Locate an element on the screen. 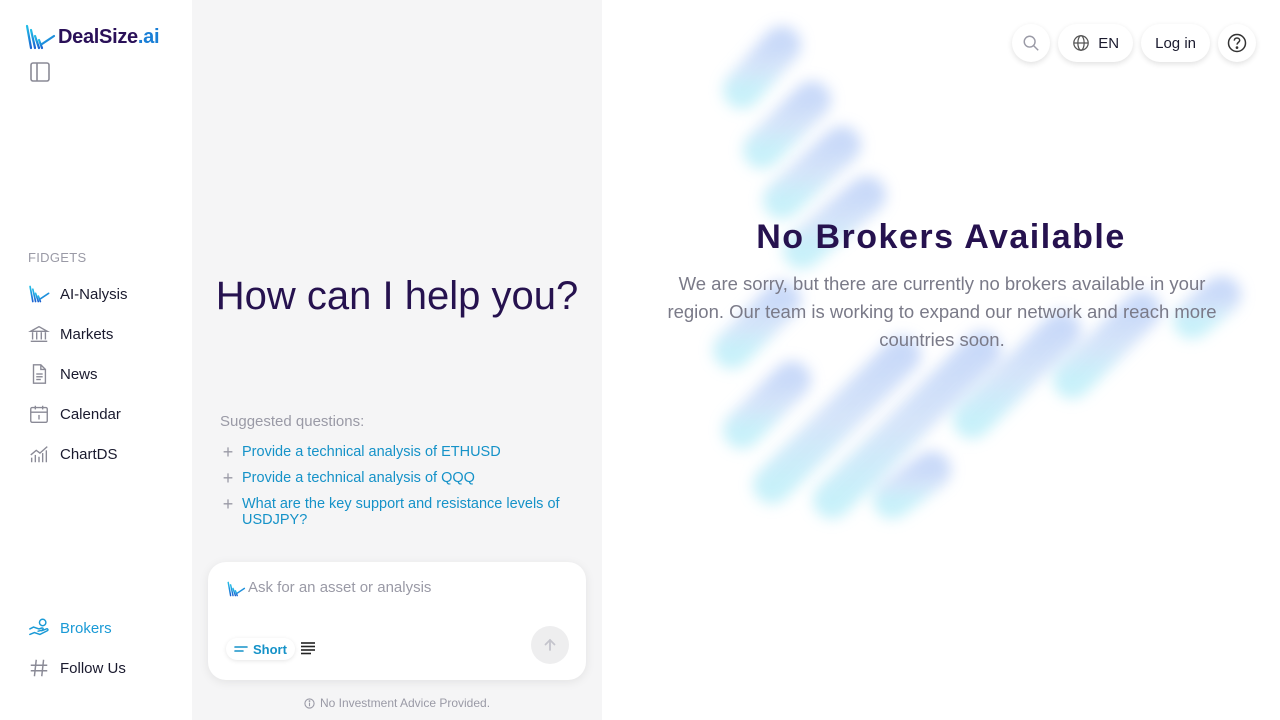 The width and height of the screenshot is (1280, 720). disclaimer: No Investment Advice Provided. is located at coordinates (397, 703).